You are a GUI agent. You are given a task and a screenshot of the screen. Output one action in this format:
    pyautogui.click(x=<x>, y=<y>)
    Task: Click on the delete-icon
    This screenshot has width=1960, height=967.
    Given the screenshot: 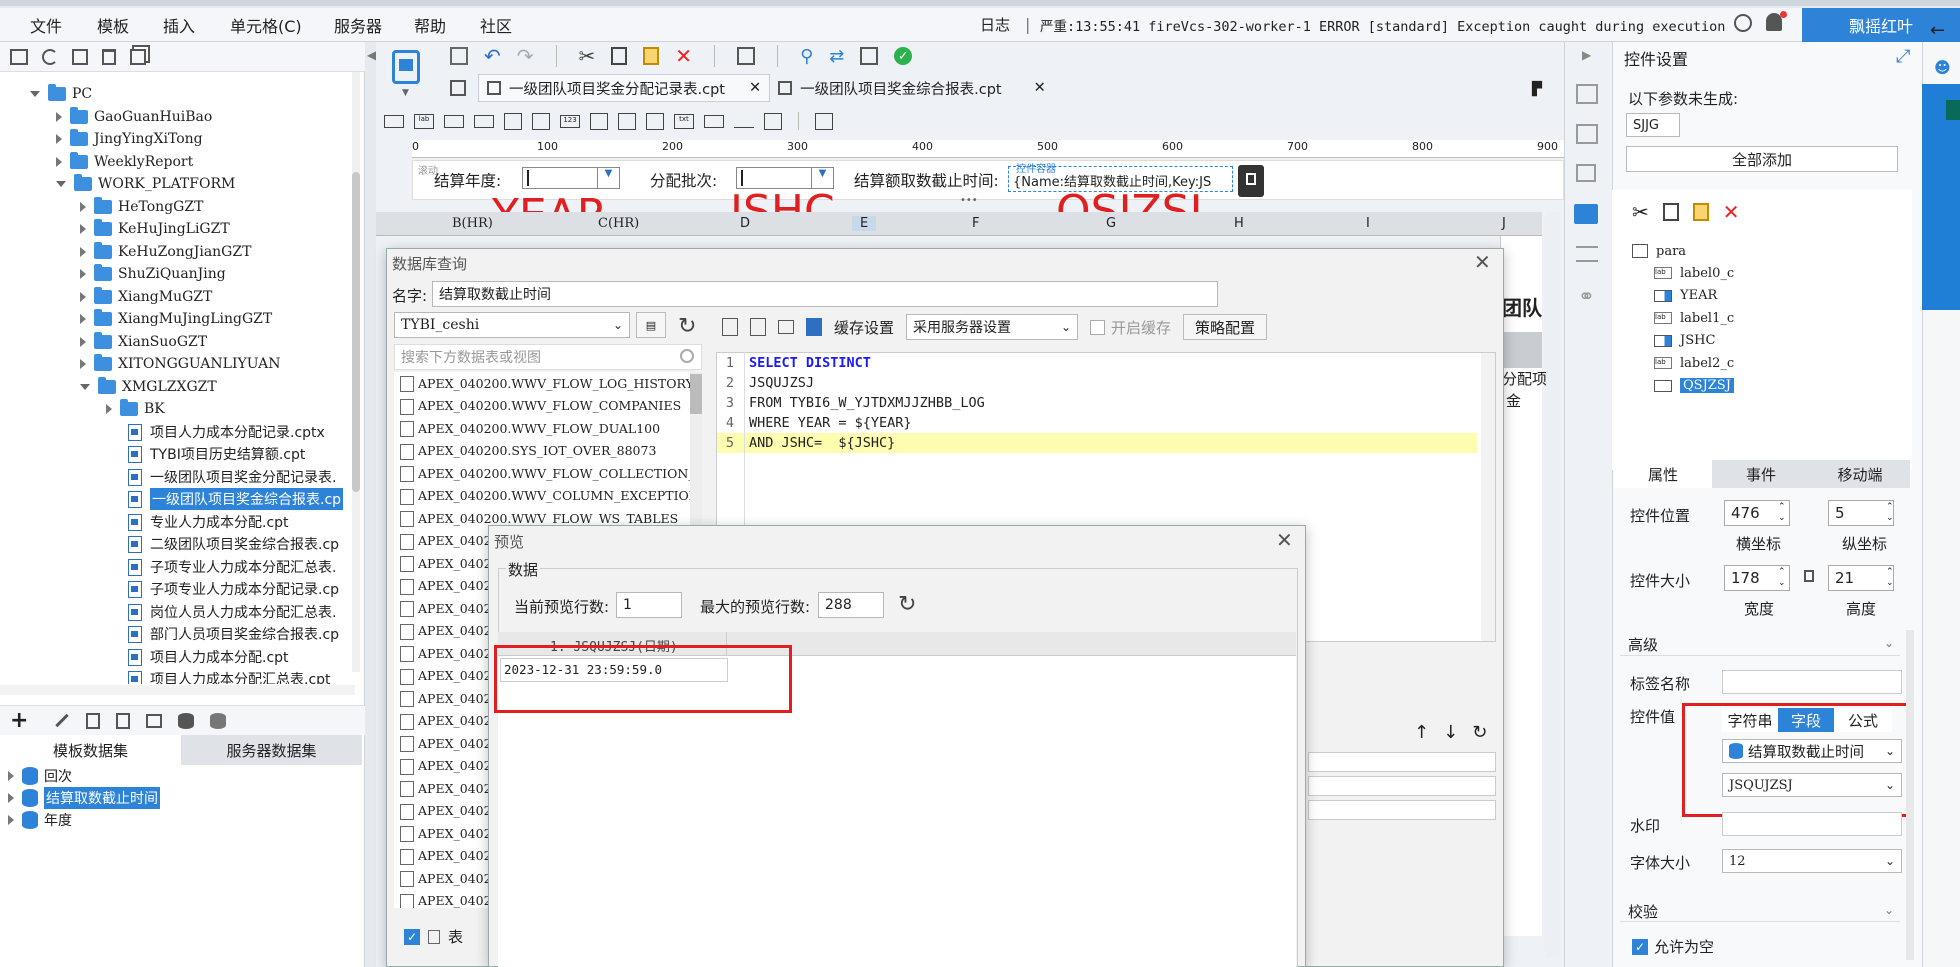 What is the action you would take?
    pyautogui.click(x=93, y=720)
    